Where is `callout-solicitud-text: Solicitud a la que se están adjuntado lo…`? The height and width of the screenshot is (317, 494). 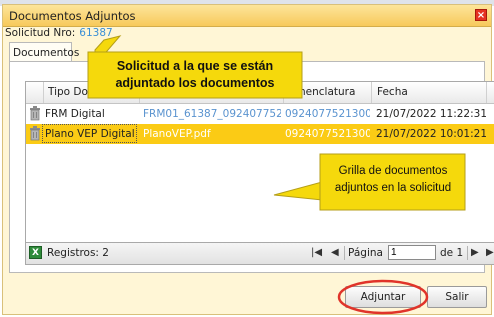 callout-solicitud-text: Solicitud a la que se están adjuntado lo… is located at coordinates (195, 74).